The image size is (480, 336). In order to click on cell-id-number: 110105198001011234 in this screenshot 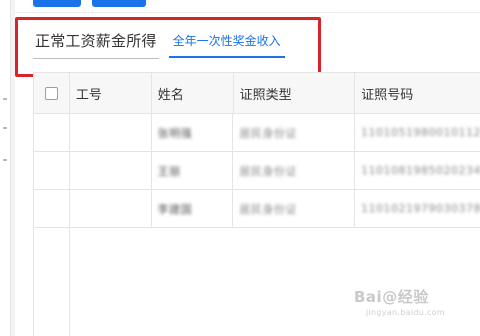, I will do `click(417, 132)`.